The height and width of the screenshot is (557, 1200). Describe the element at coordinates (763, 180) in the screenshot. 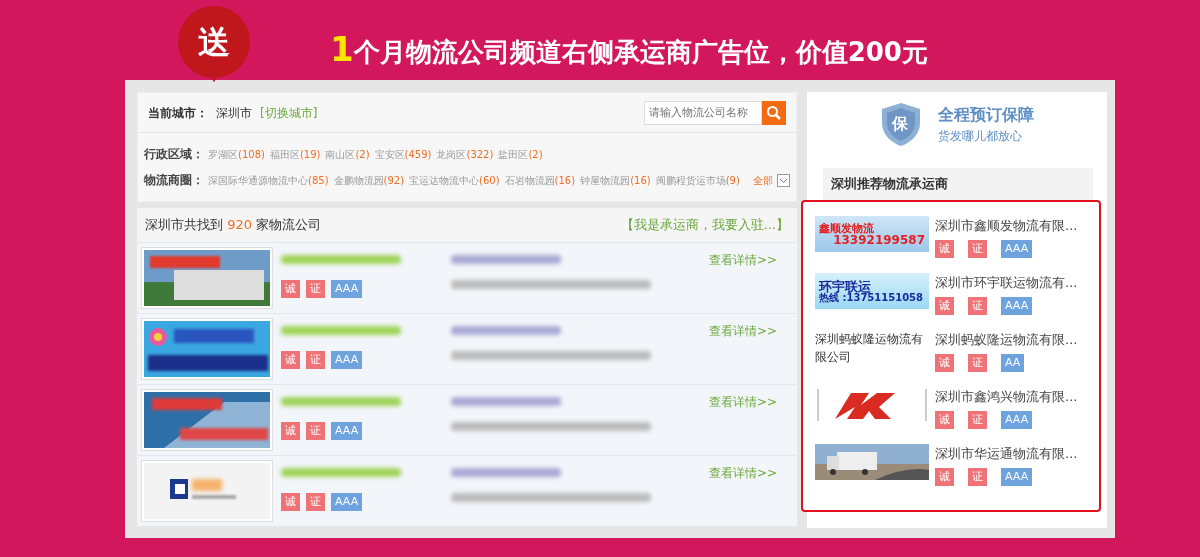

I see `show-all-link: 全部` at that location.